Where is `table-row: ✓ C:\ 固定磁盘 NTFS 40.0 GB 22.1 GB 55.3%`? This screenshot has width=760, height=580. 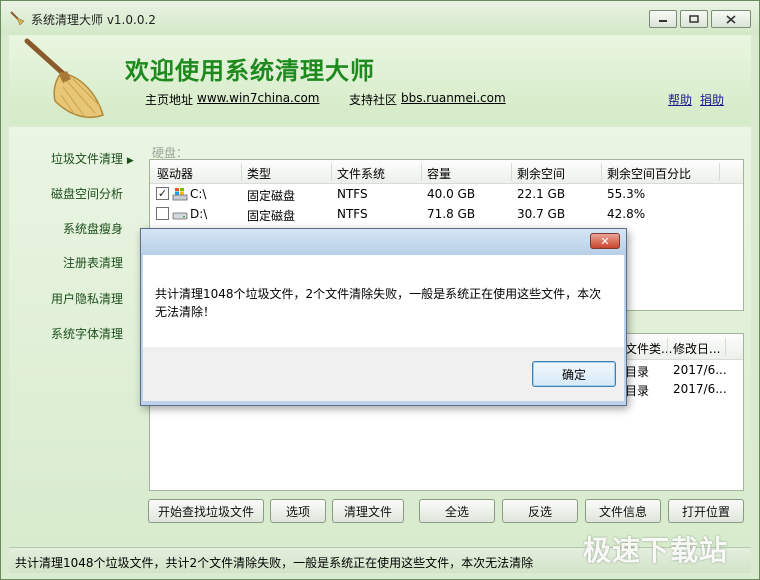
table-row: ✓ C:\ 固定磁盘 NTFS 40.0 GB 22.1 GB 55.3% is located at coordinates (446, 194).